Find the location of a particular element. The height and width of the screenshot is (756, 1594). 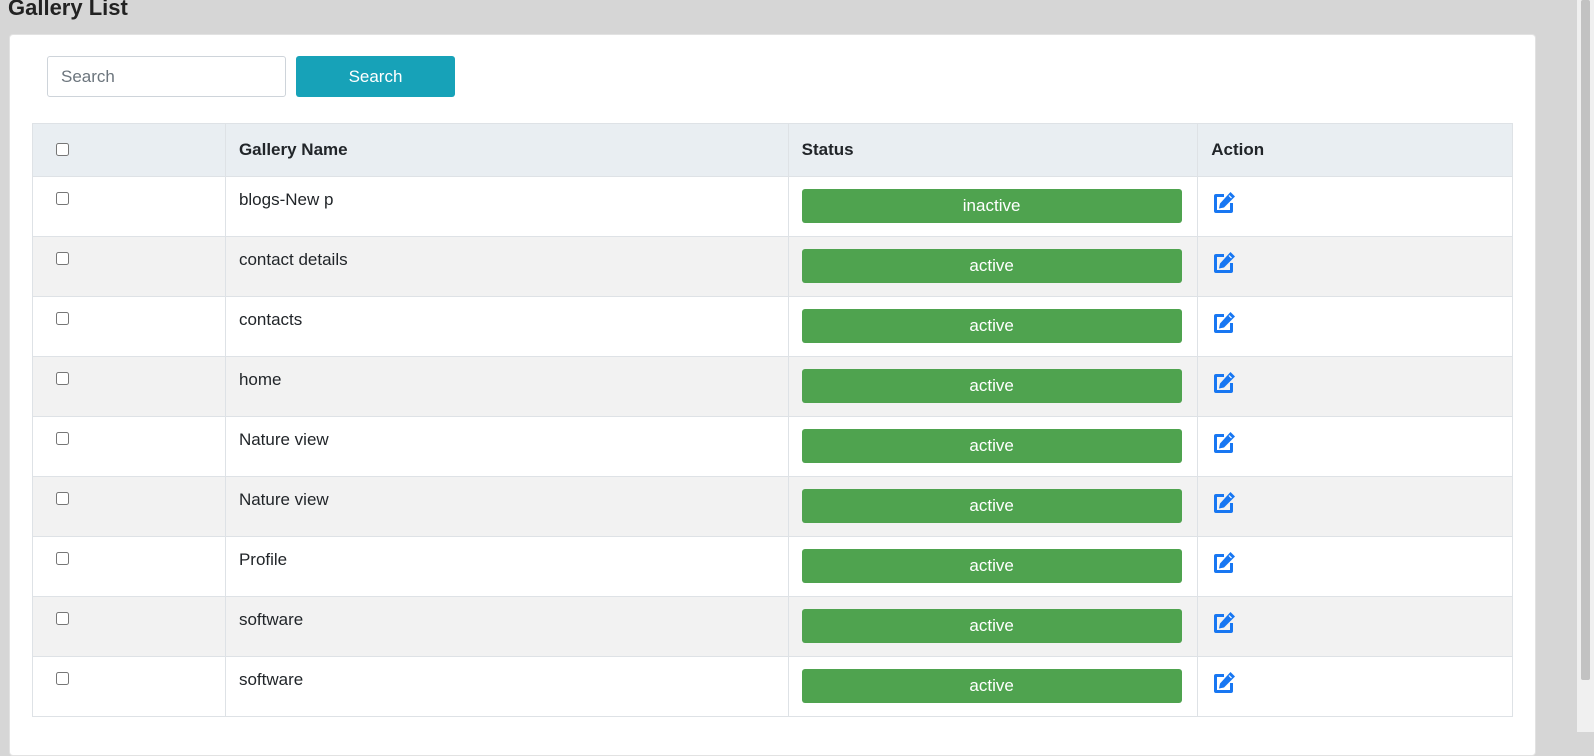

select-all-header is located at coordinates (129, 150).